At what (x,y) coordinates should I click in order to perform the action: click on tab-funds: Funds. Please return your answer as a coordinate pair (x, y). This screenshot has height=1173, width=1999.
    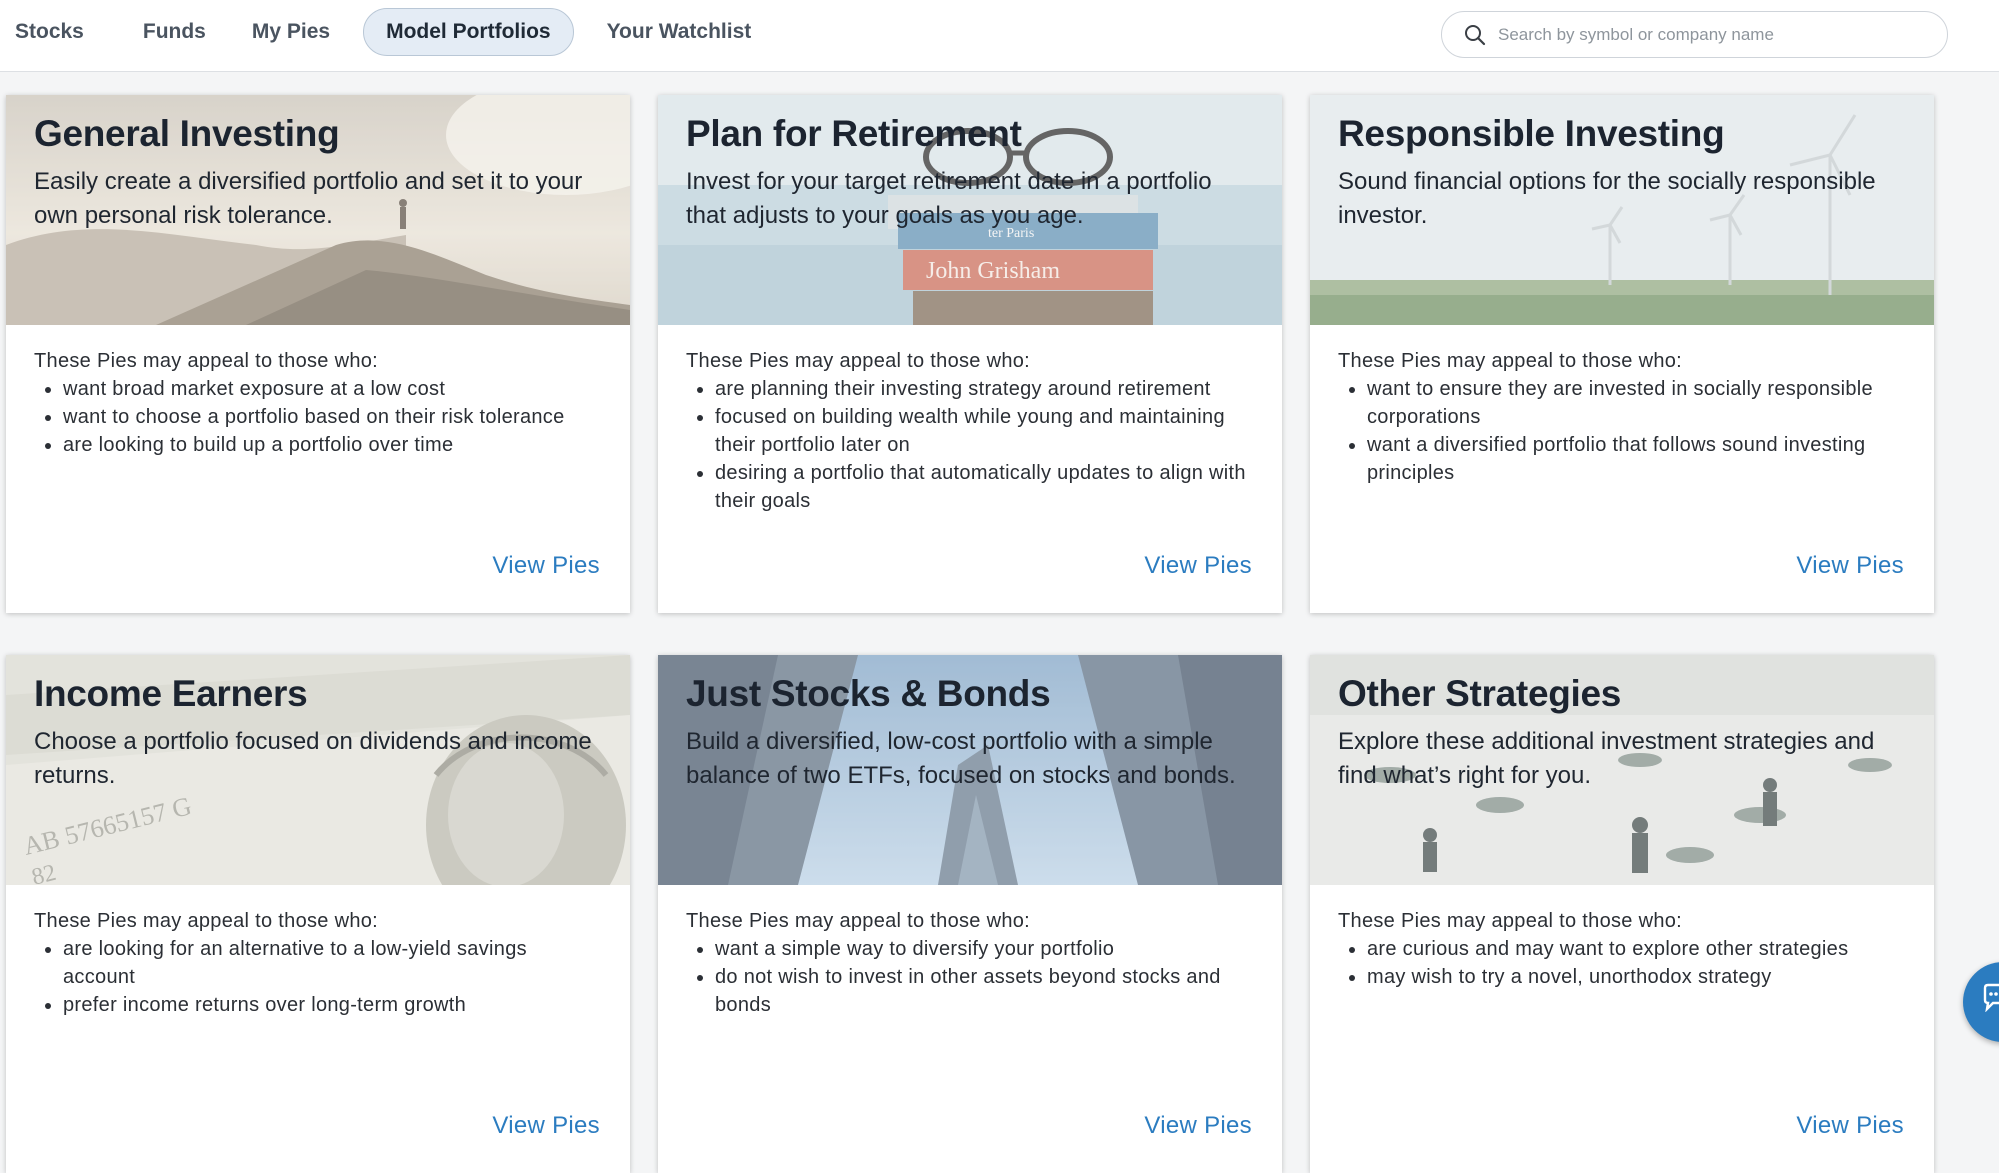
    Looking at the image, I should click on (174, 32).